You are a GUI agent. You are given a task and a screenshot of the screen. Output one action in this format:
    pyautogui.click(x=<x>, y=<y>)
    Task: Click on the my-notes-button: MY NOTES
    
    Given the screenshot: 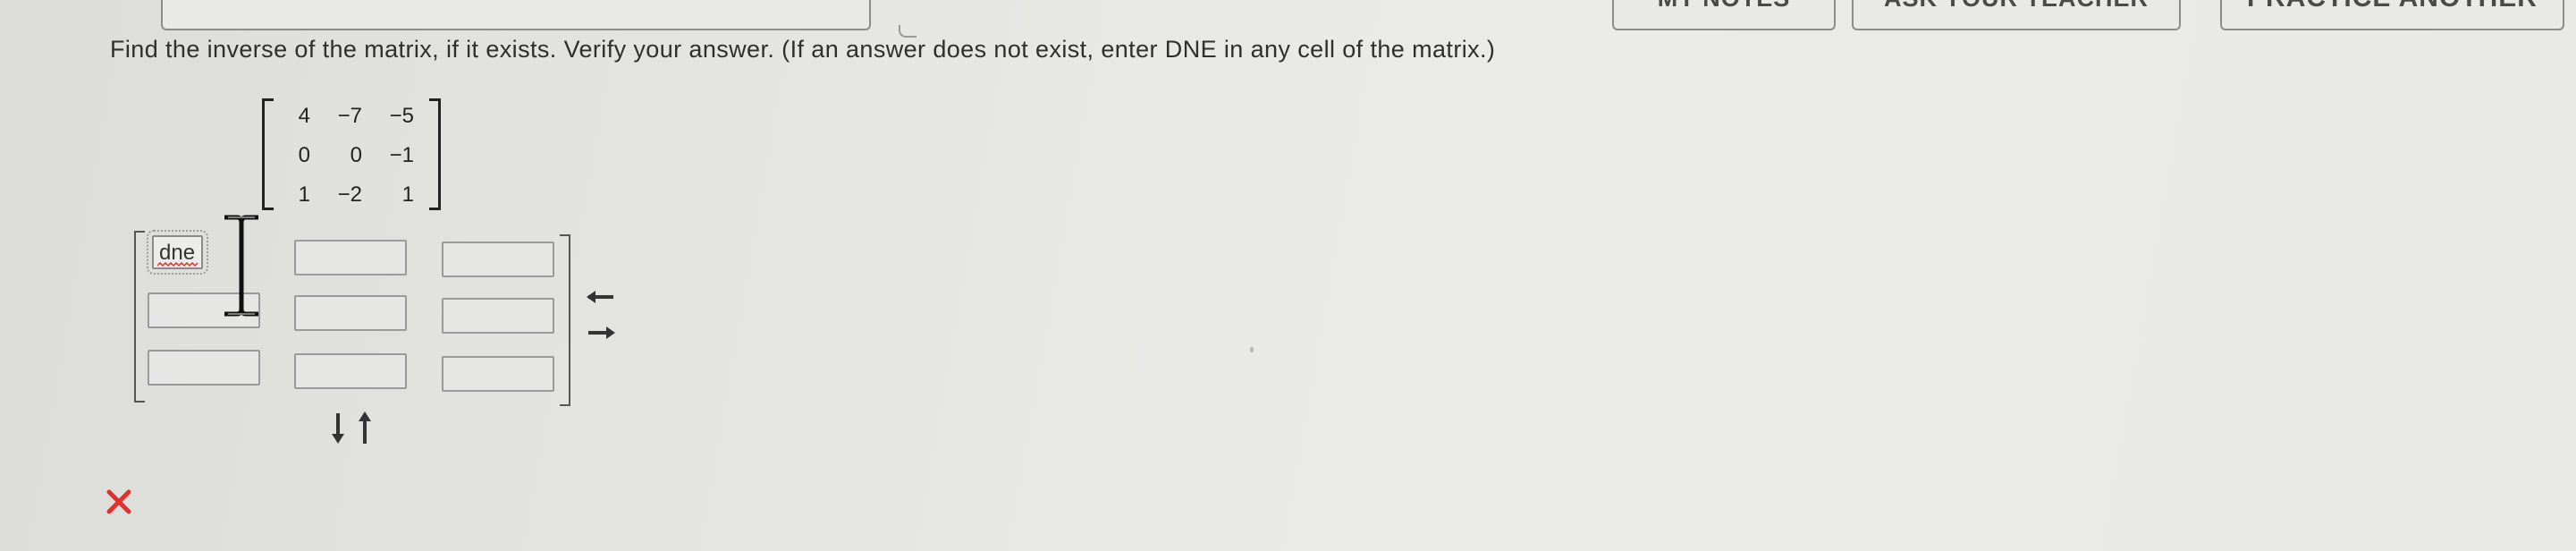 What is the action you would take?
    pyautogui.click(x=1724, y=15)
    